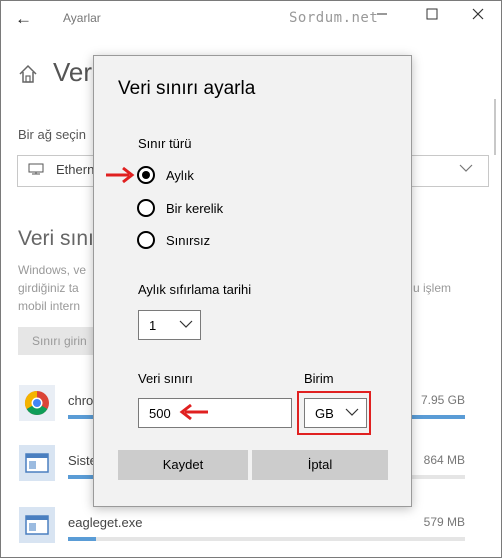 This screenshot has height=558, width=502. What do you see at coordinates (52, 134) in the screenshot?
I see `network-select-label: Bir ağ seçin` at bounding box center [52, 134].